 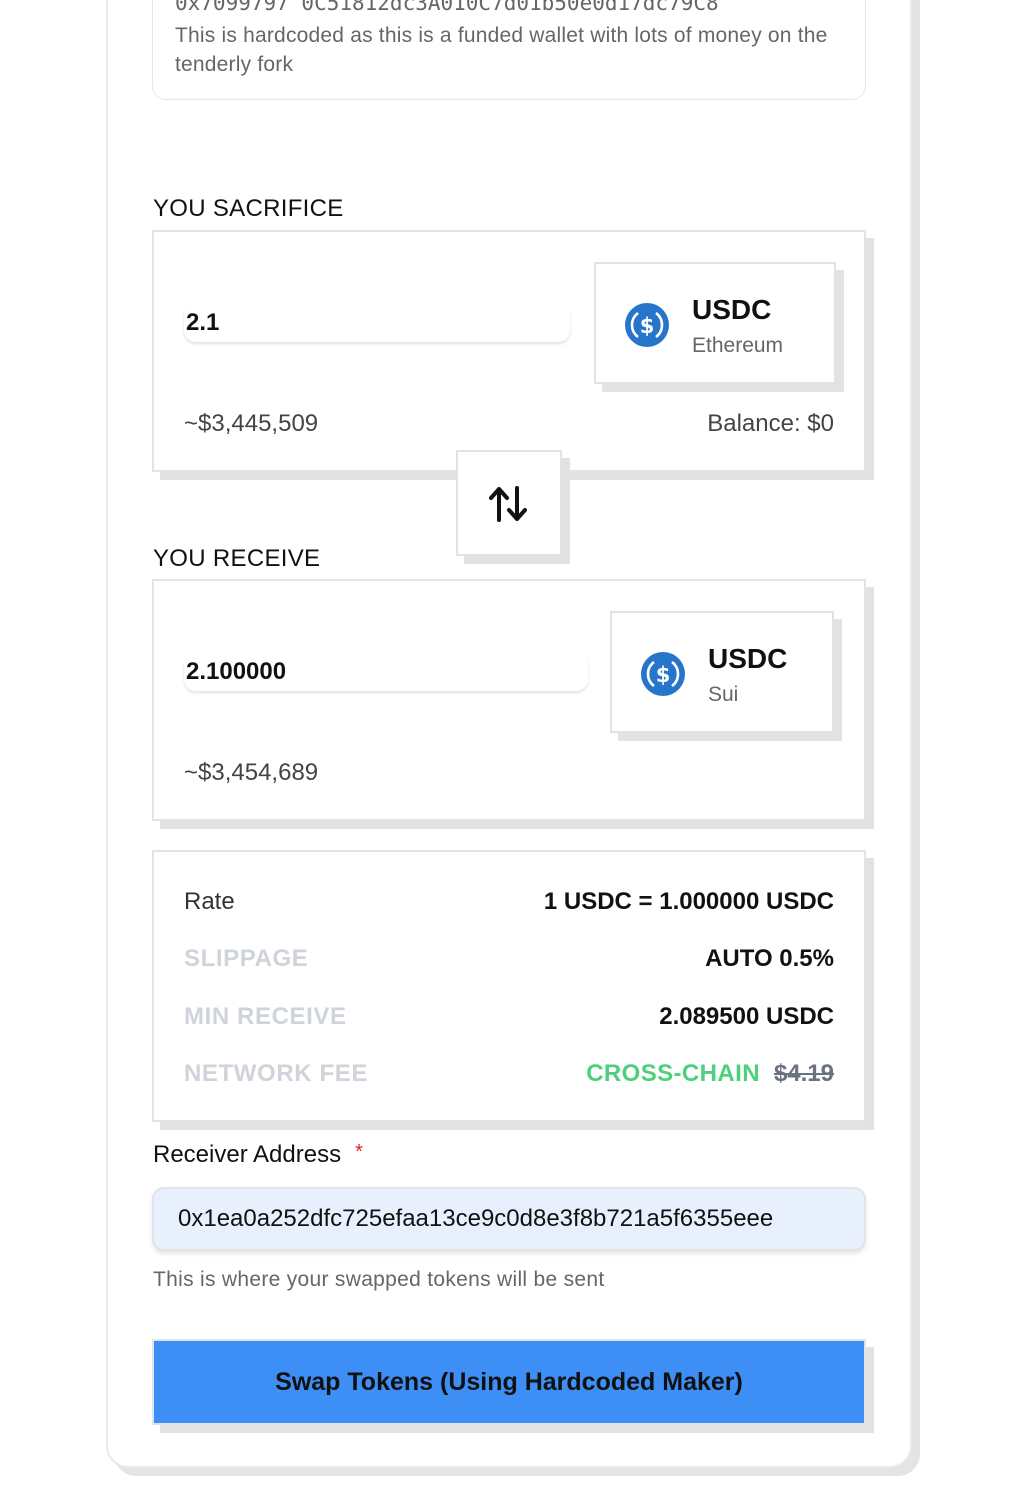 What do you see at coordinates (386, 672) in the screenshot?
I see `receive-amount-input: 2.100000` at bounding box center [386, 672].